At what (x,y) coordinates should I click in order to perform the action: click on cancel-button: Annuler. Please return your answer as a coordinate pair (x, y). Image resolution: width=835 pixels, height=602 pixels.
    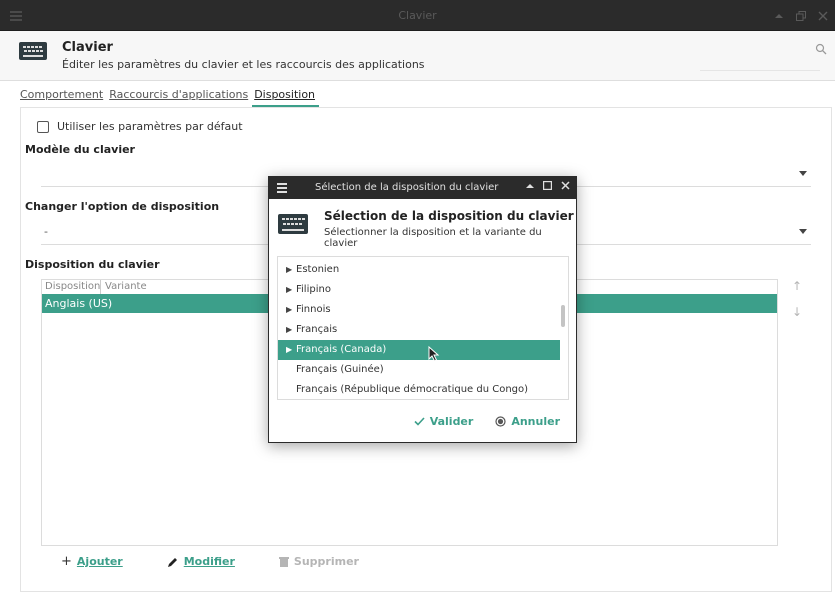
    Looking at the image, I should click on (527, 421).